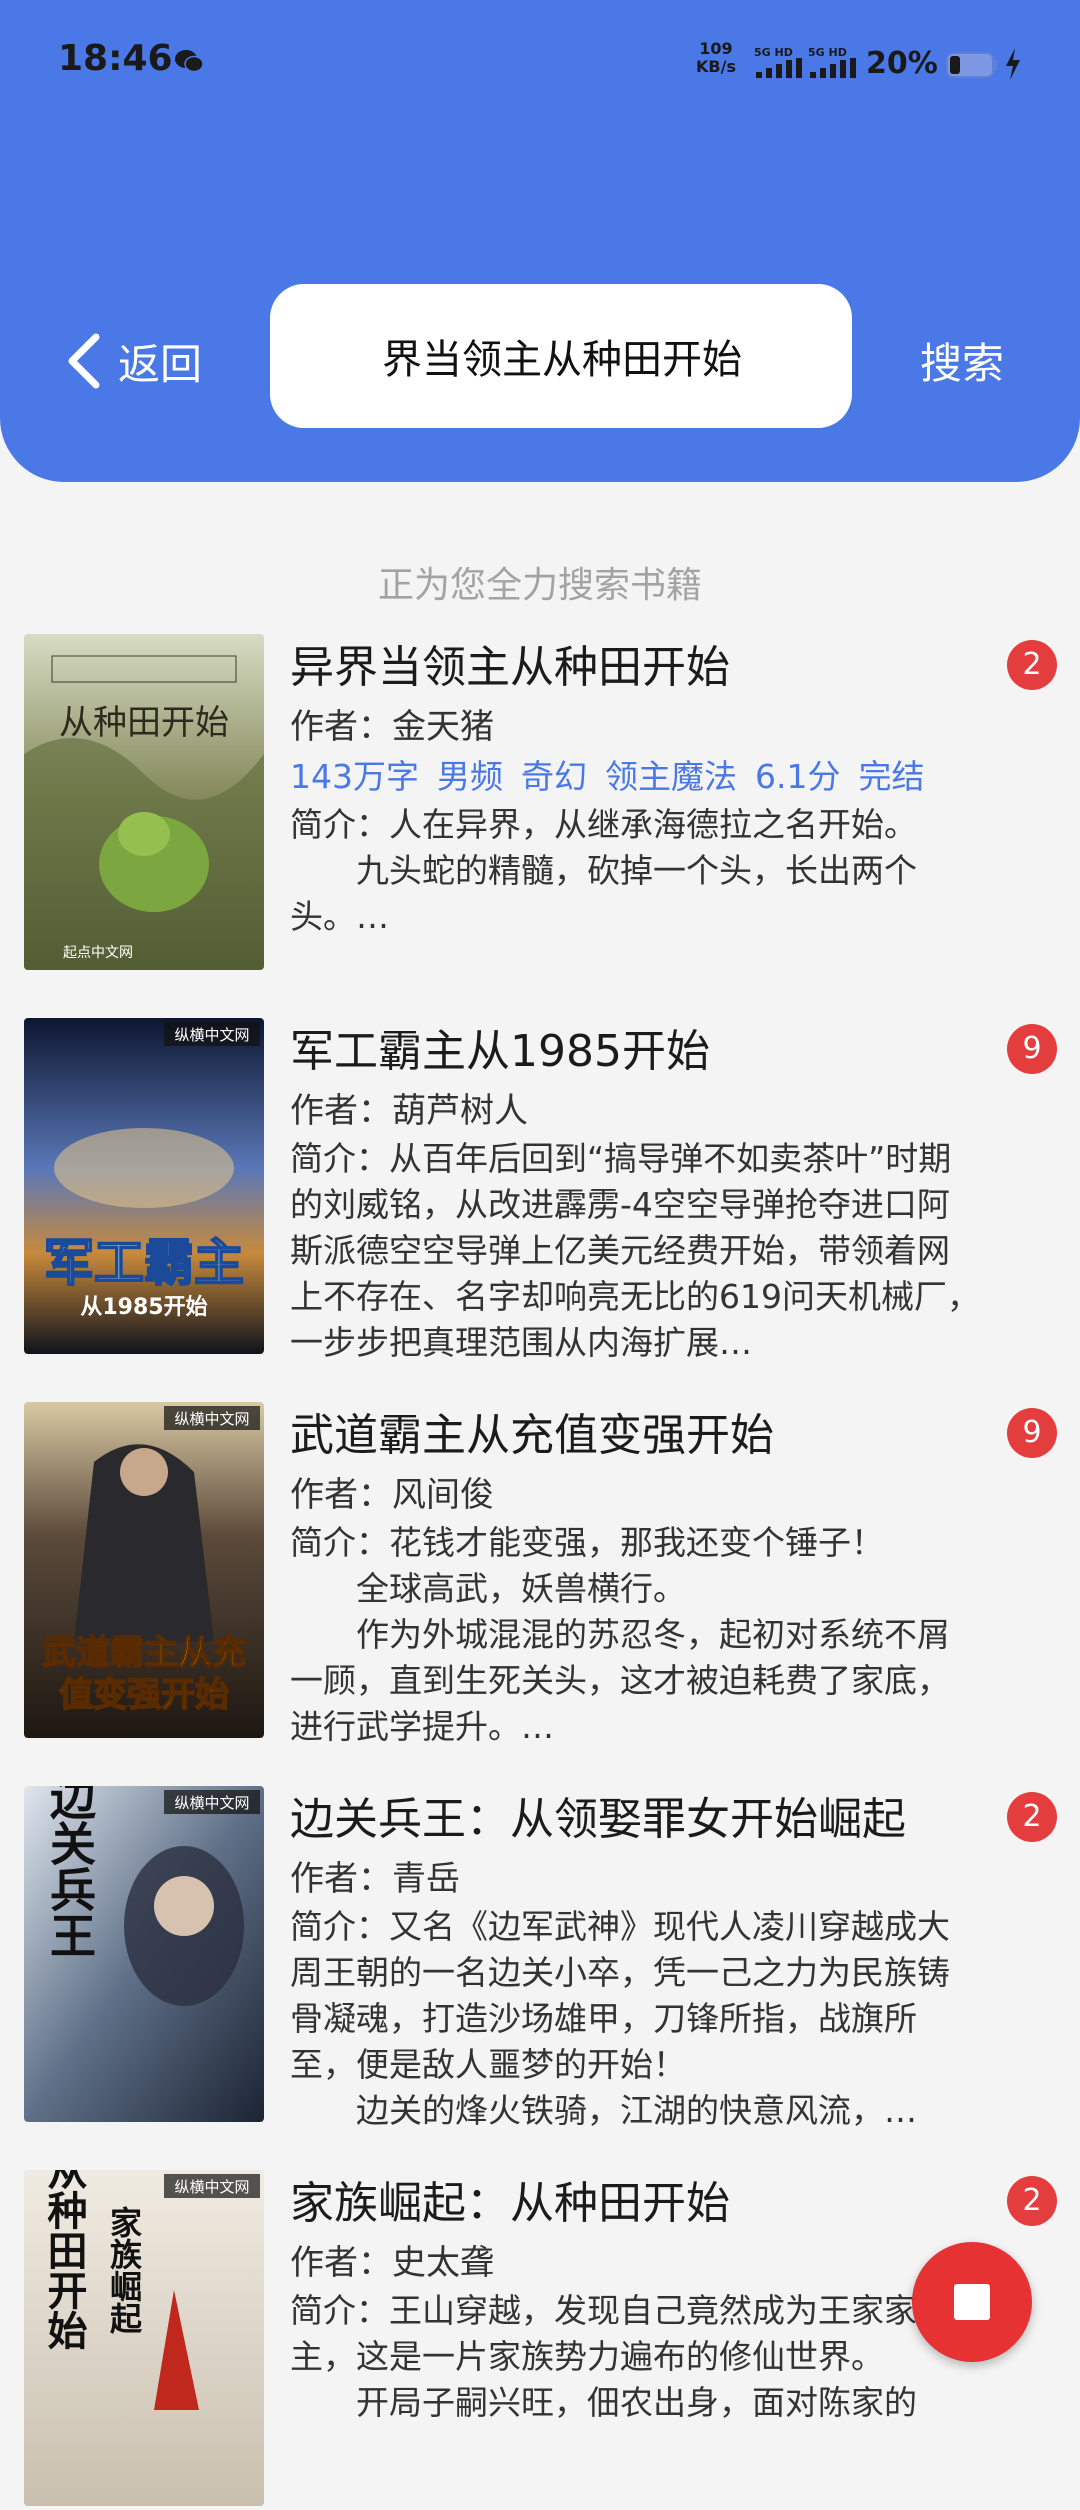 The image size is (1080, 2510). I want to click on book-author: 作者：风间俊, so click(392, 1495).